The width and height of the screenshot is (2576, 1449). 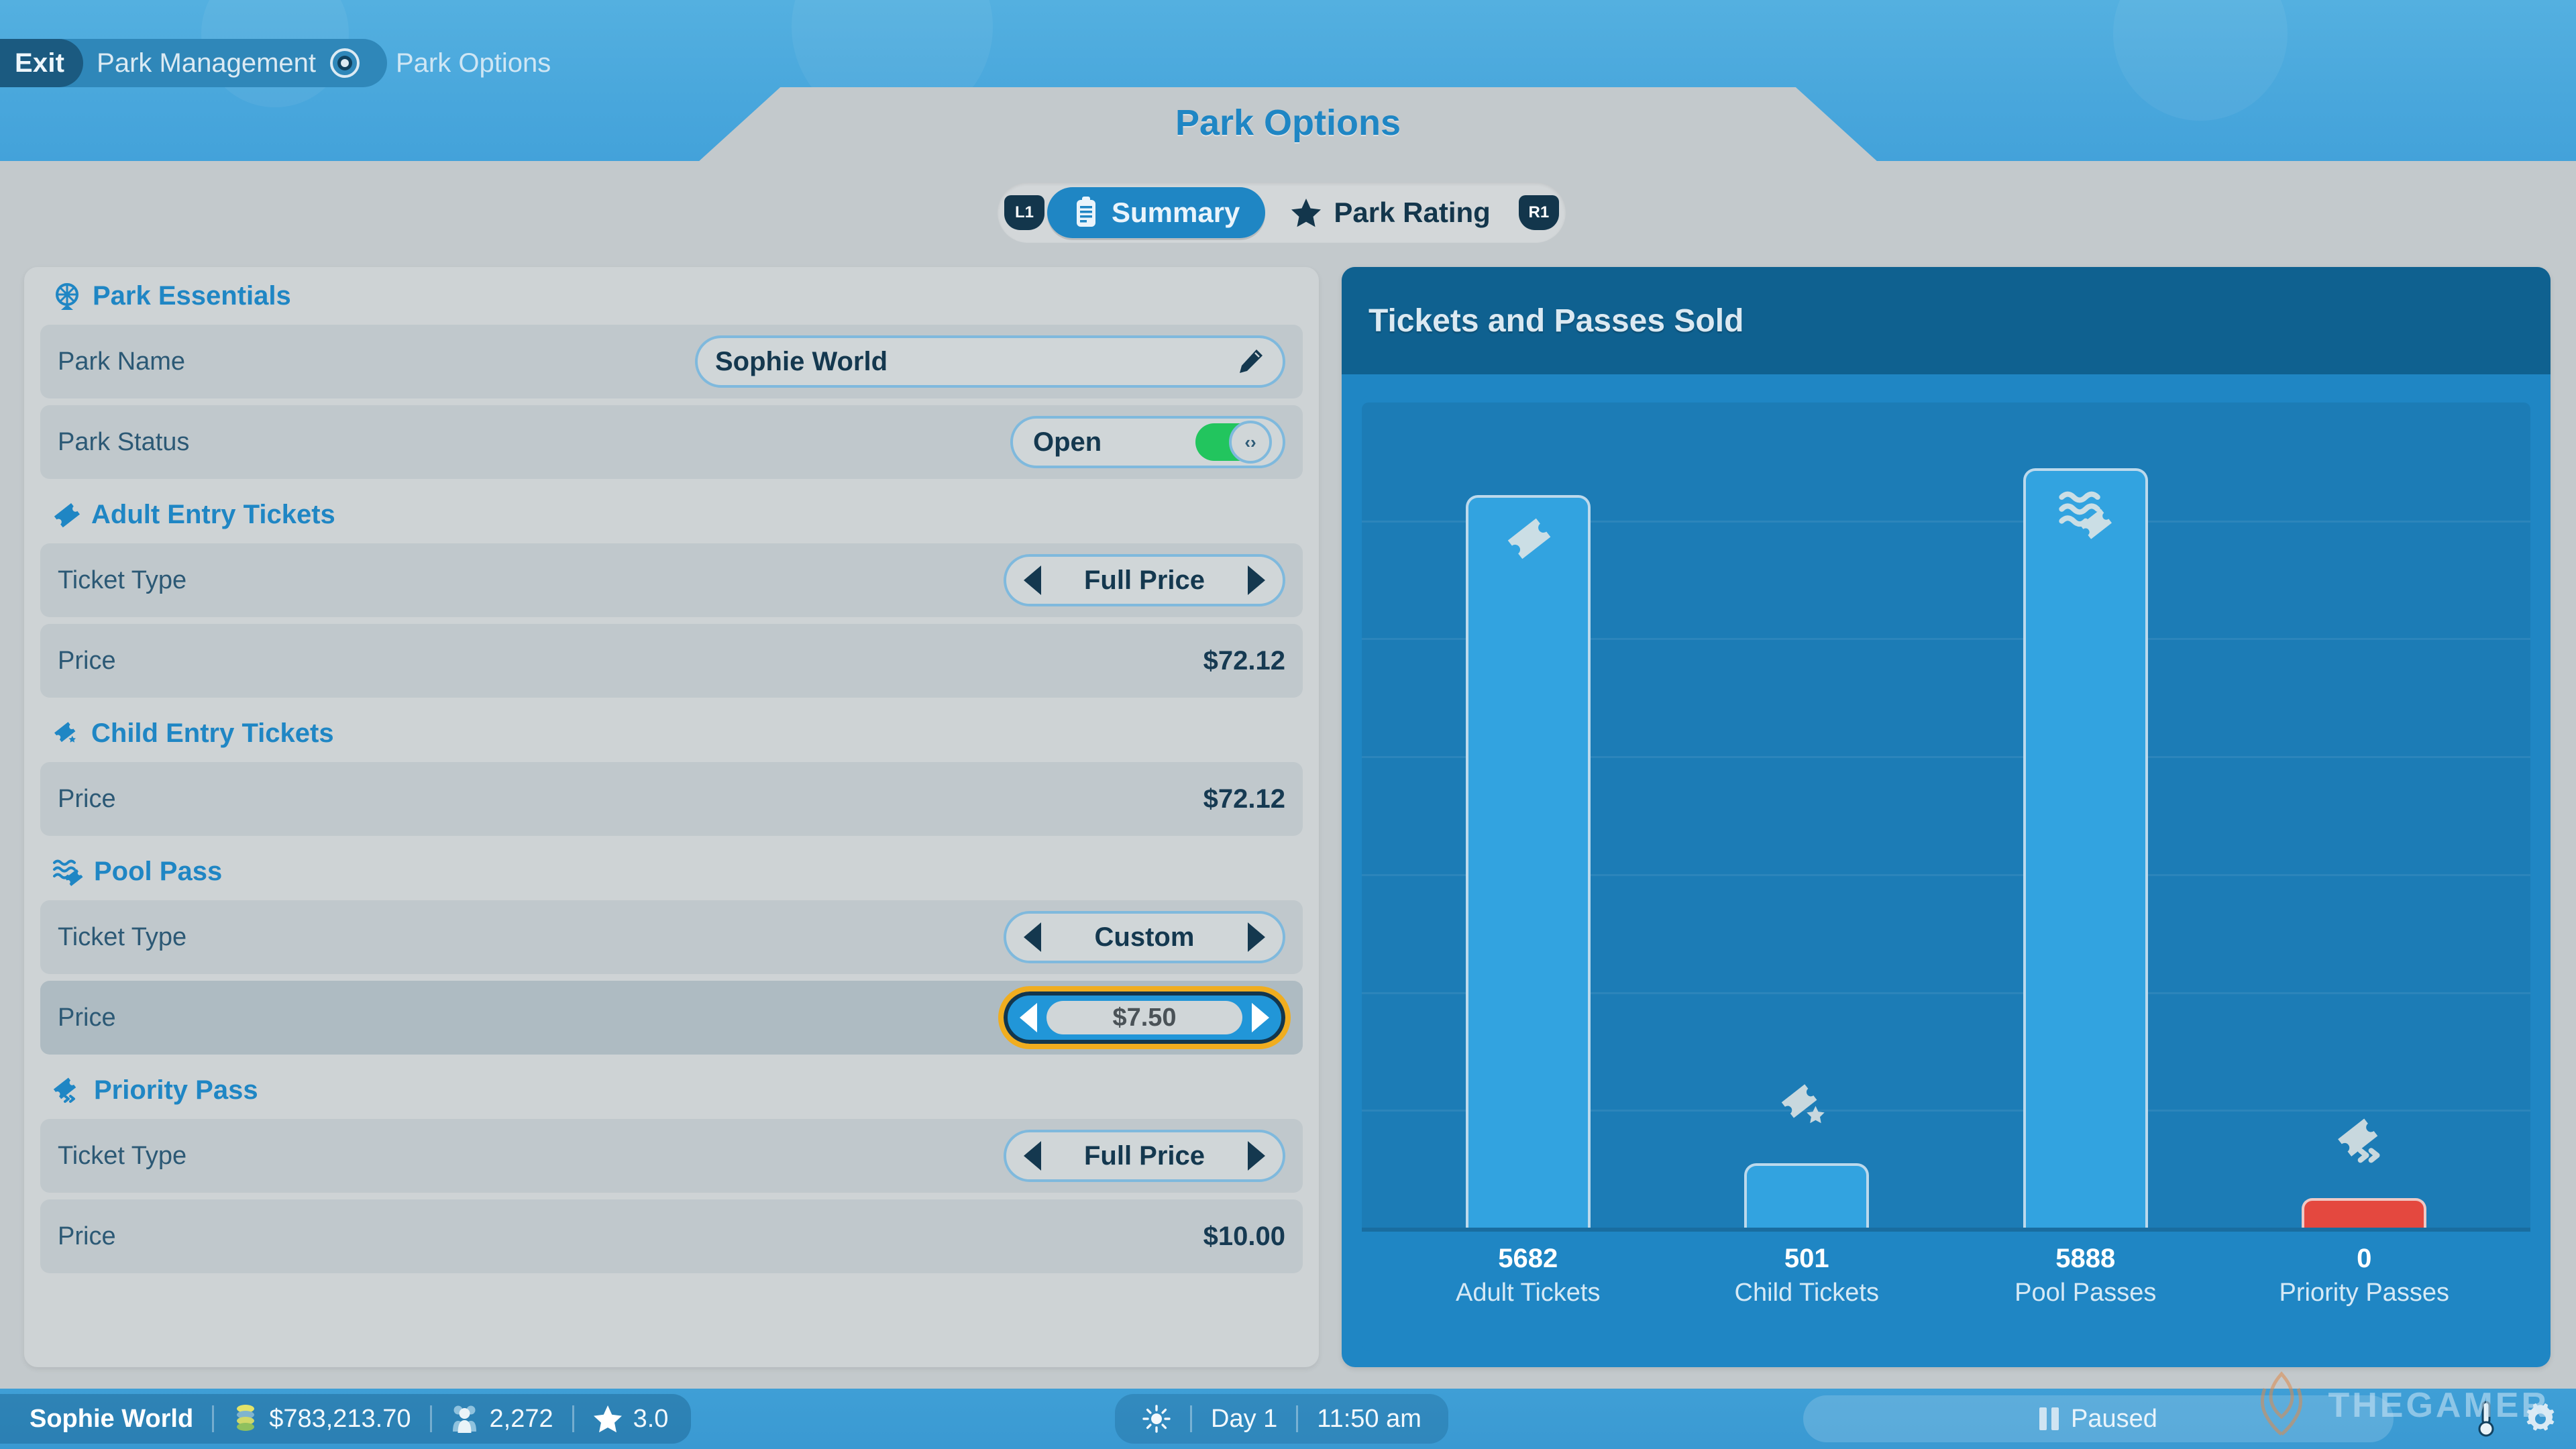 I want to click on game-speed-label: Paused, so click(x=2114, y=1418).